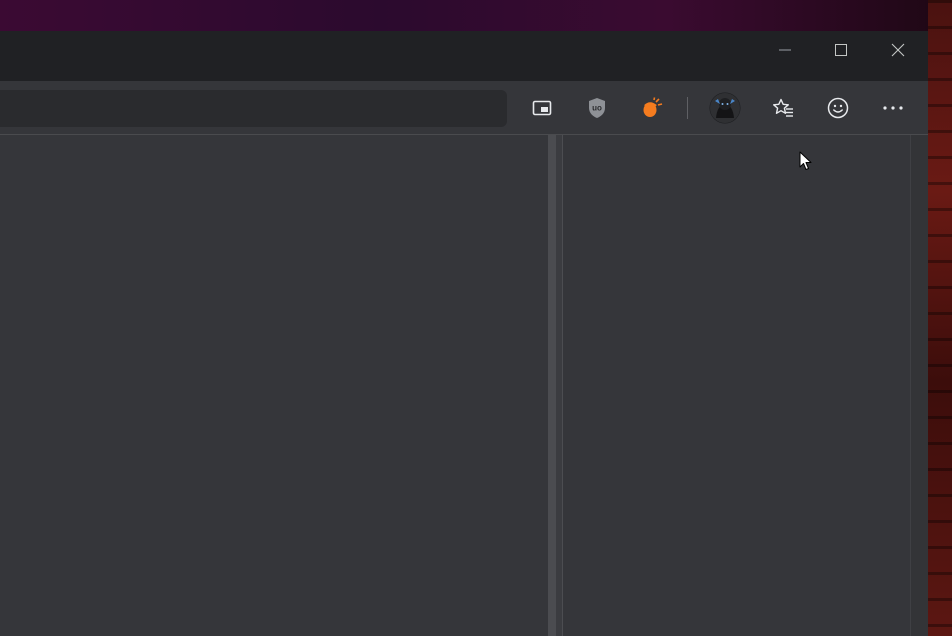 The width and height of the screenshot is (952, 636). I want to click on more-menu-button, so click(893, 108).